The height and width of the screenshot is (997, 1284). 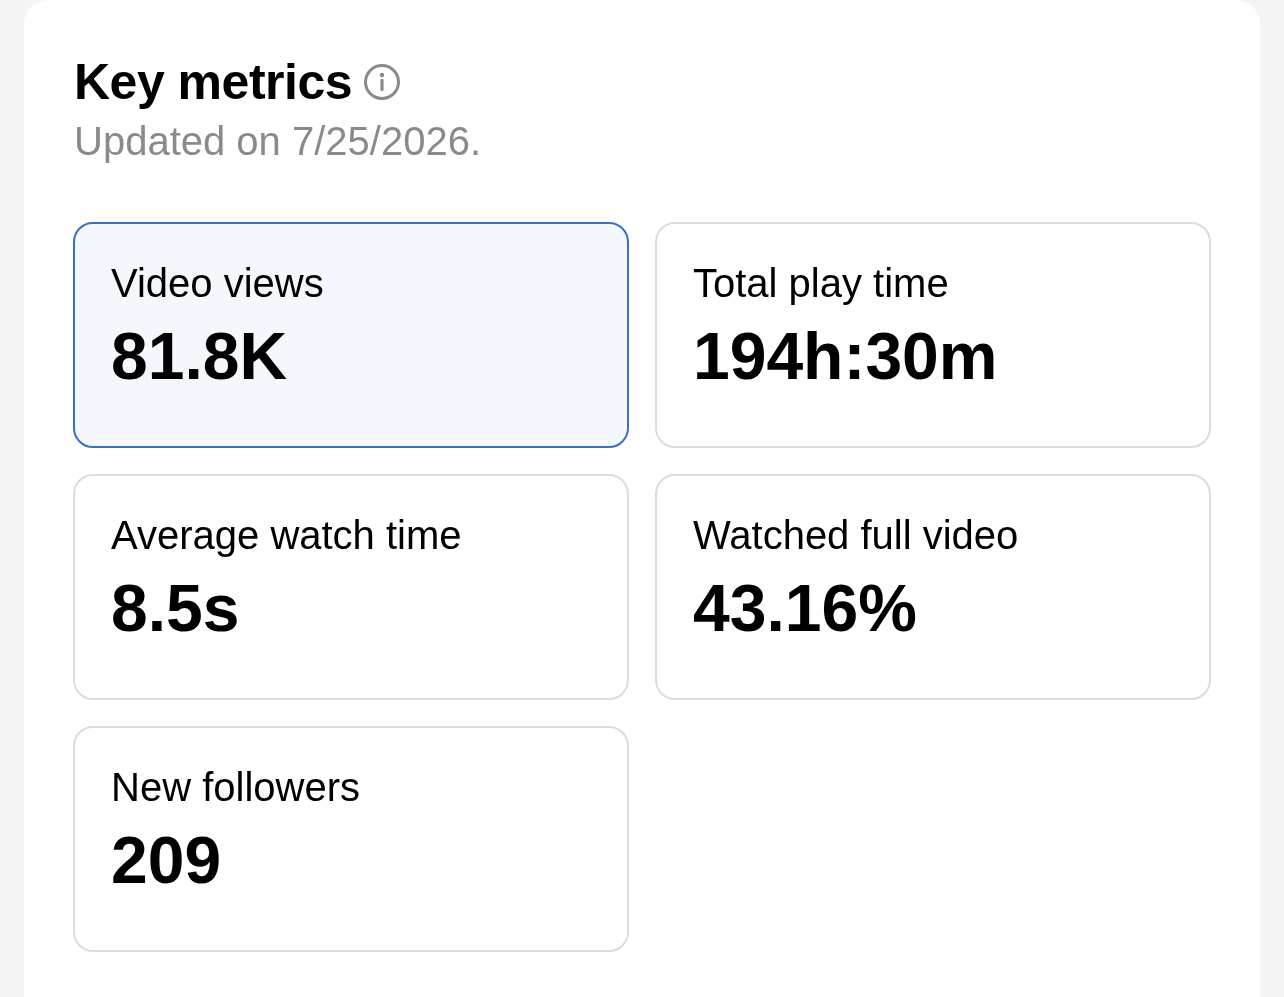 I want to click on metric-card: Watched full video 43.16%, so click(x=933, y=587).